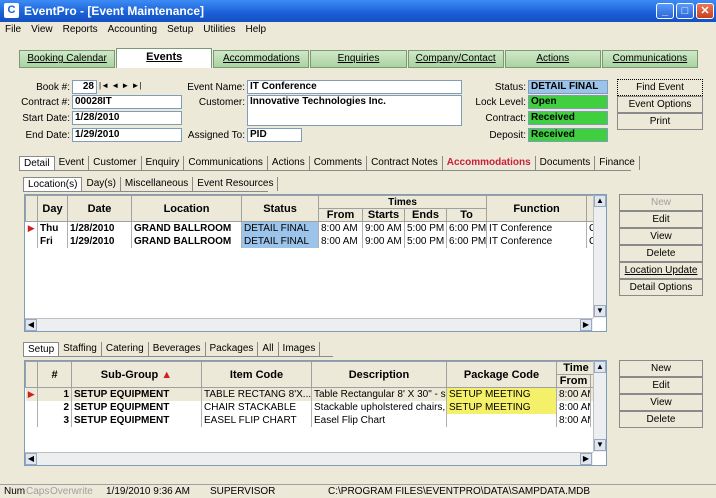 This screenshot has width=716, height=498. Describe the element at coordinates (84, 87) in the screenshot. I see `book-number-field: 28` at that location.